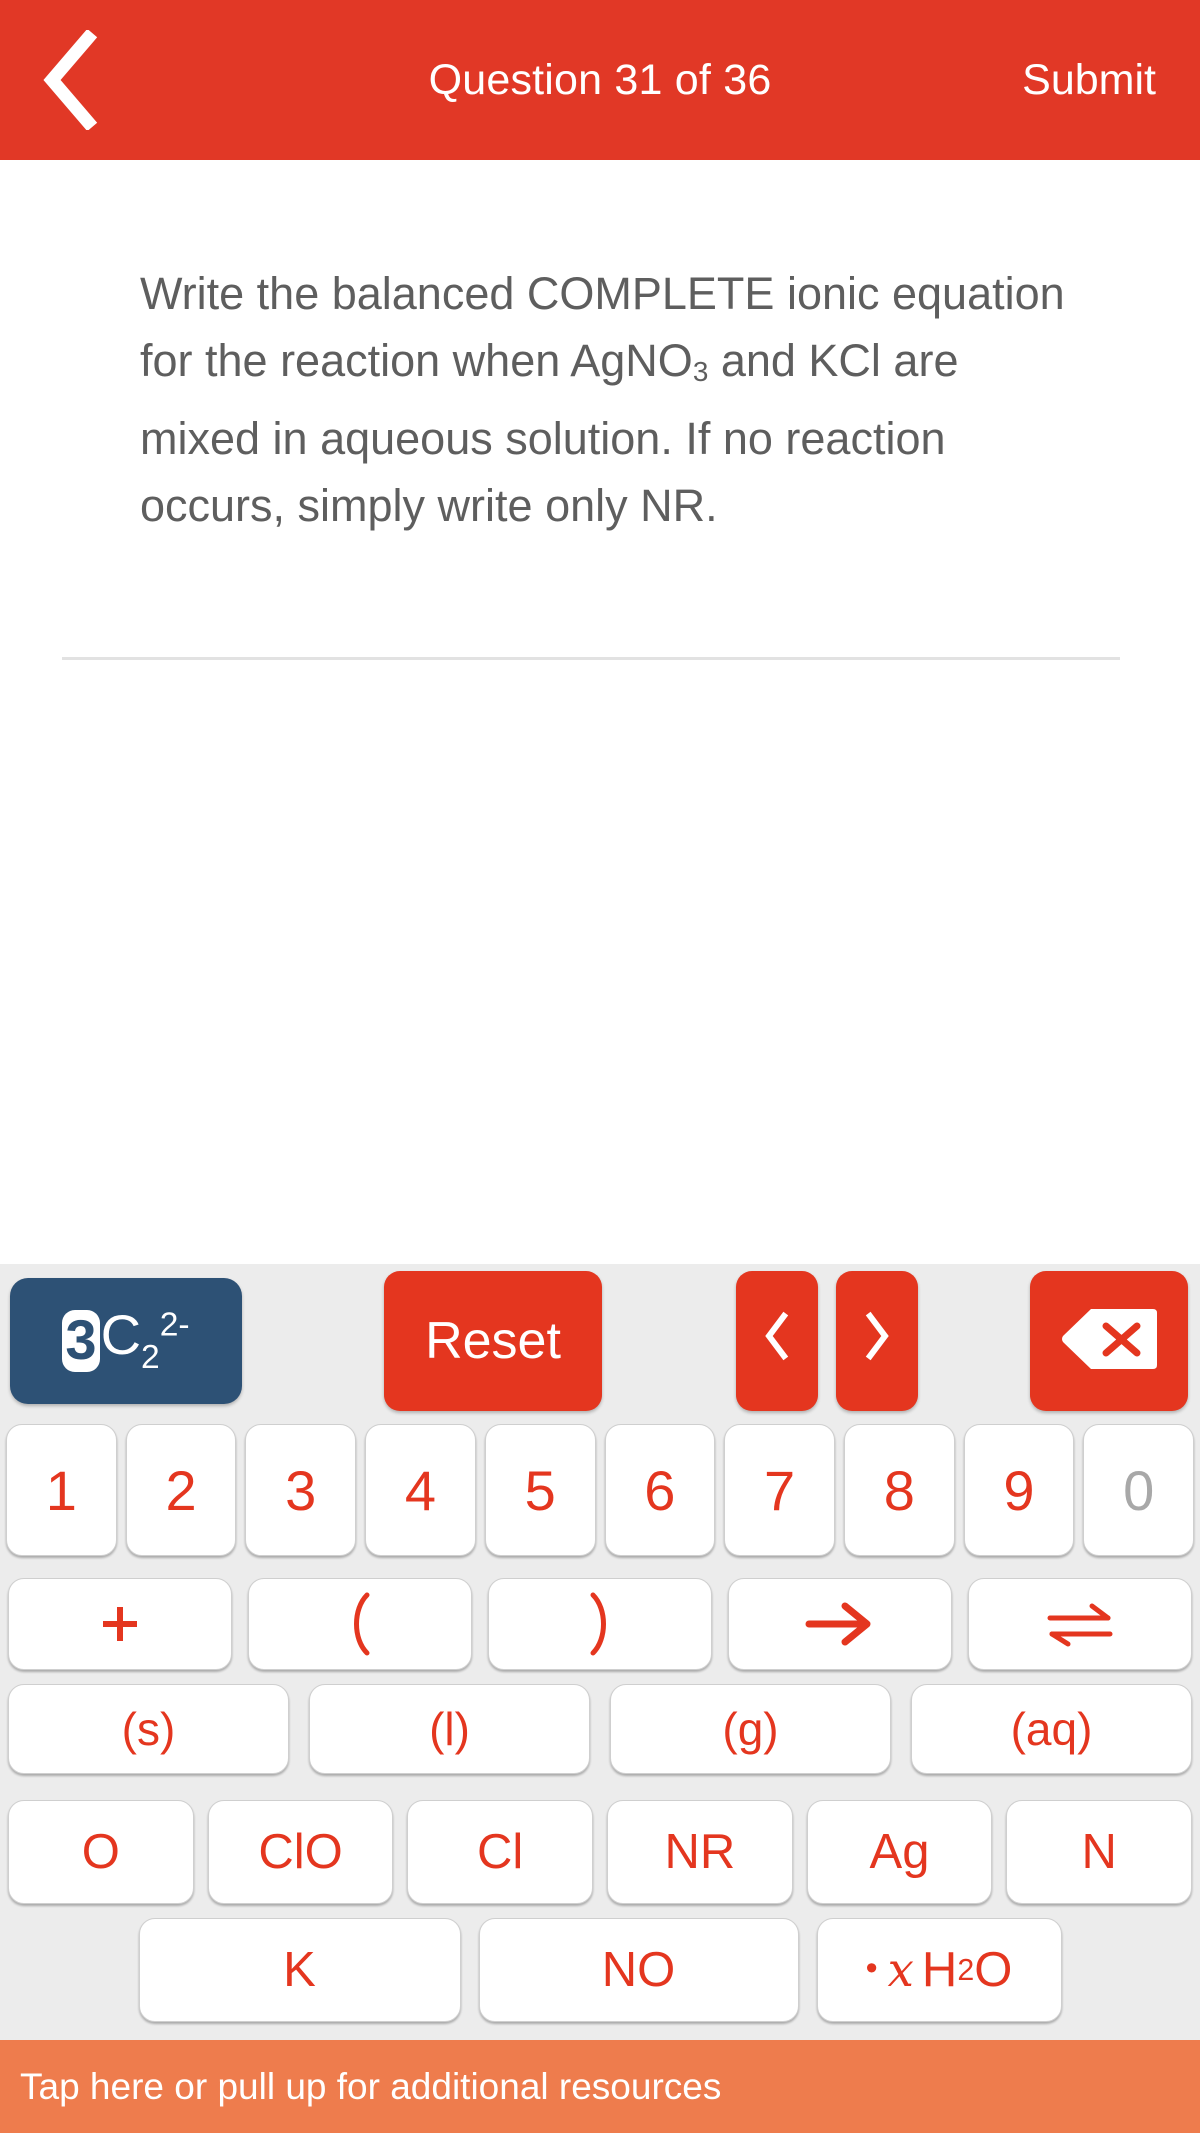  What do you see at coordinates (299, 1970) in the screenshot?
I see `key-species-k: K` at bounding box center [299, 1970].